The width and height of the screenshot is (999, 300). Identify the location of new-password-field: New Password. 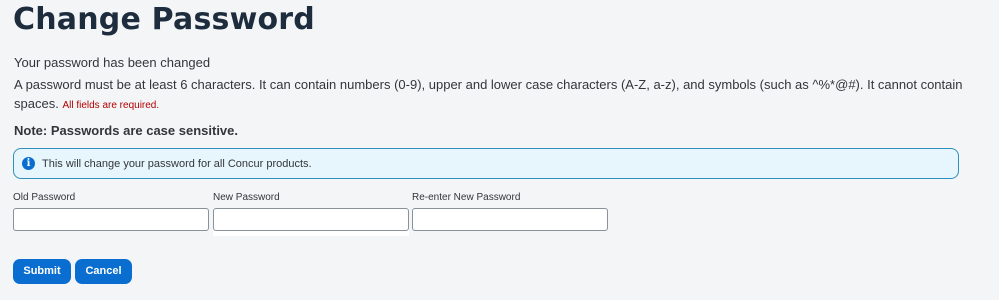
(311, 214).